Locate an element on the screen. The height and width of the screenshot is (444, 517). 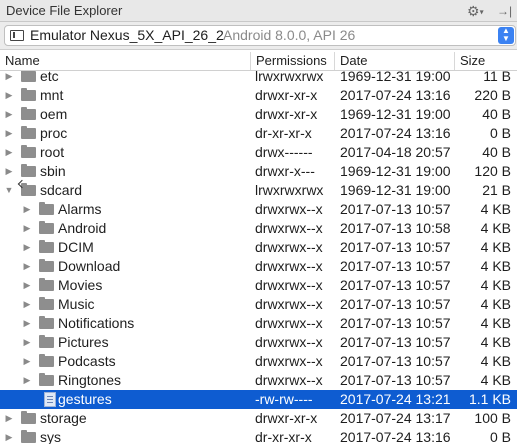
folder-row: ▶ root drwx------ 2017-04-18 20:57 40 B is located at coordinates (258, 152).